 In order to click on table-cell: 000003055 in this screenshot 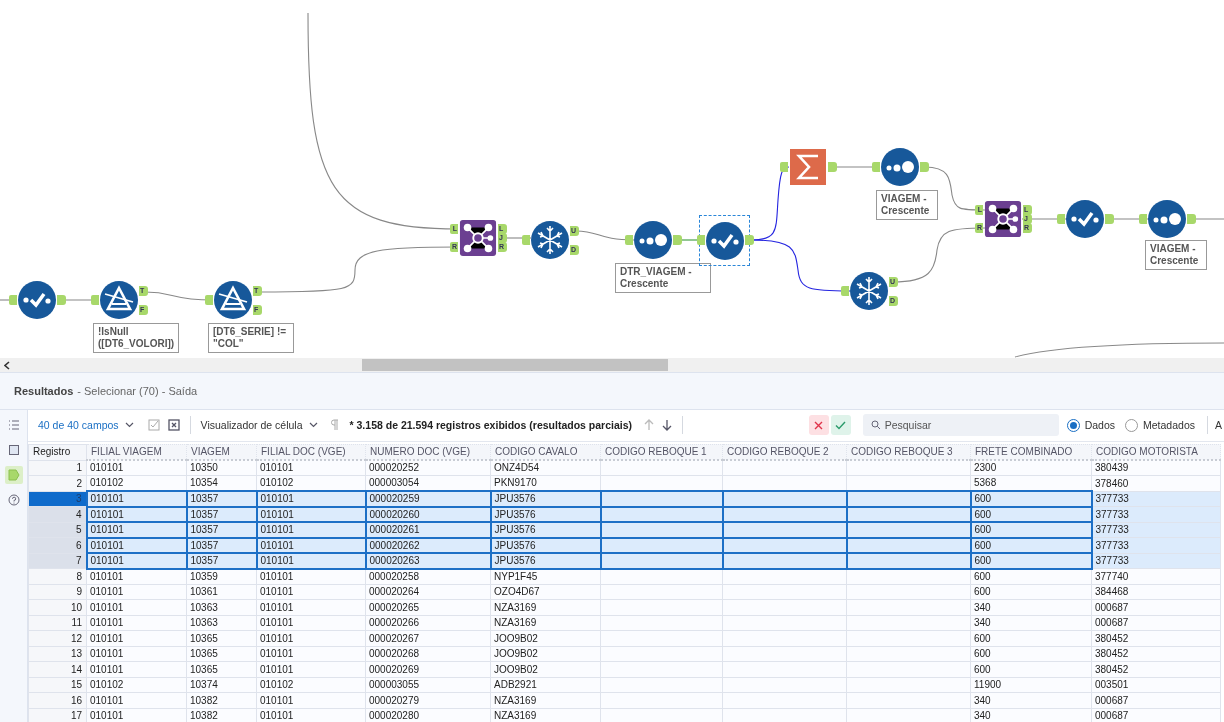, I will do `click(428, 685)`.